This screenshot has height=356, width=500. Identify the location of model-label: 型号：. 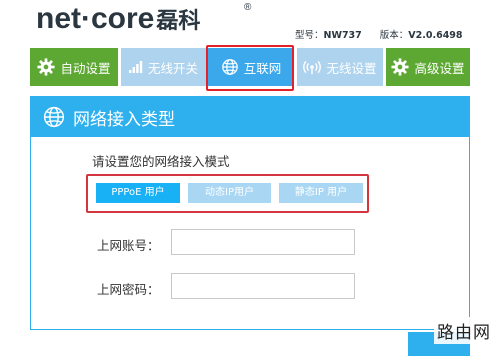
(309, 35).